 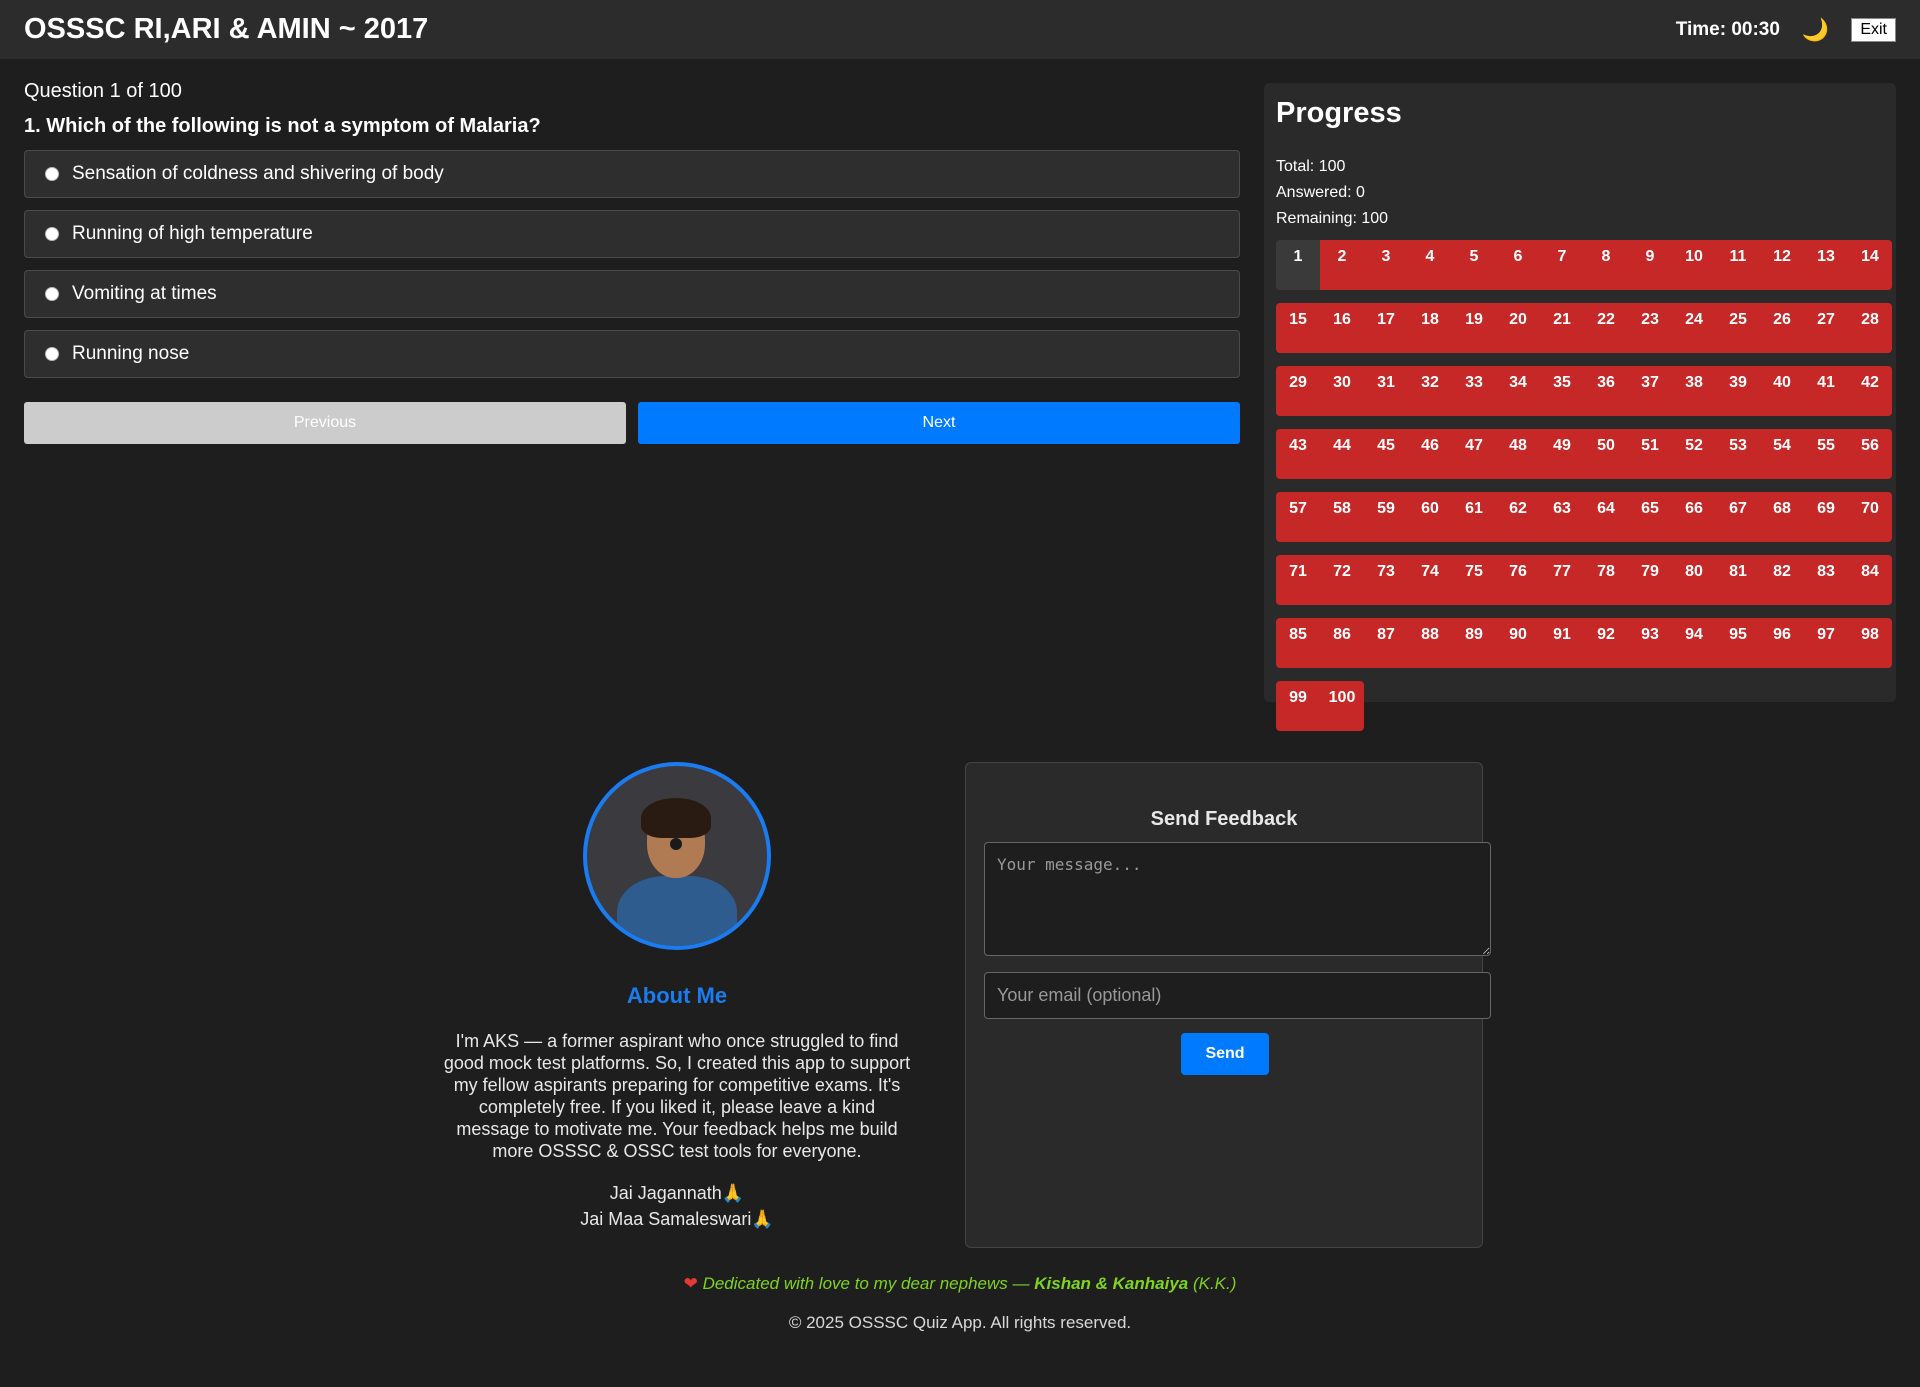 What do you see at coordinates (1342, 517) in the screenshot?
I see `question-number-58: 58` at bounding box center [1342, 517].